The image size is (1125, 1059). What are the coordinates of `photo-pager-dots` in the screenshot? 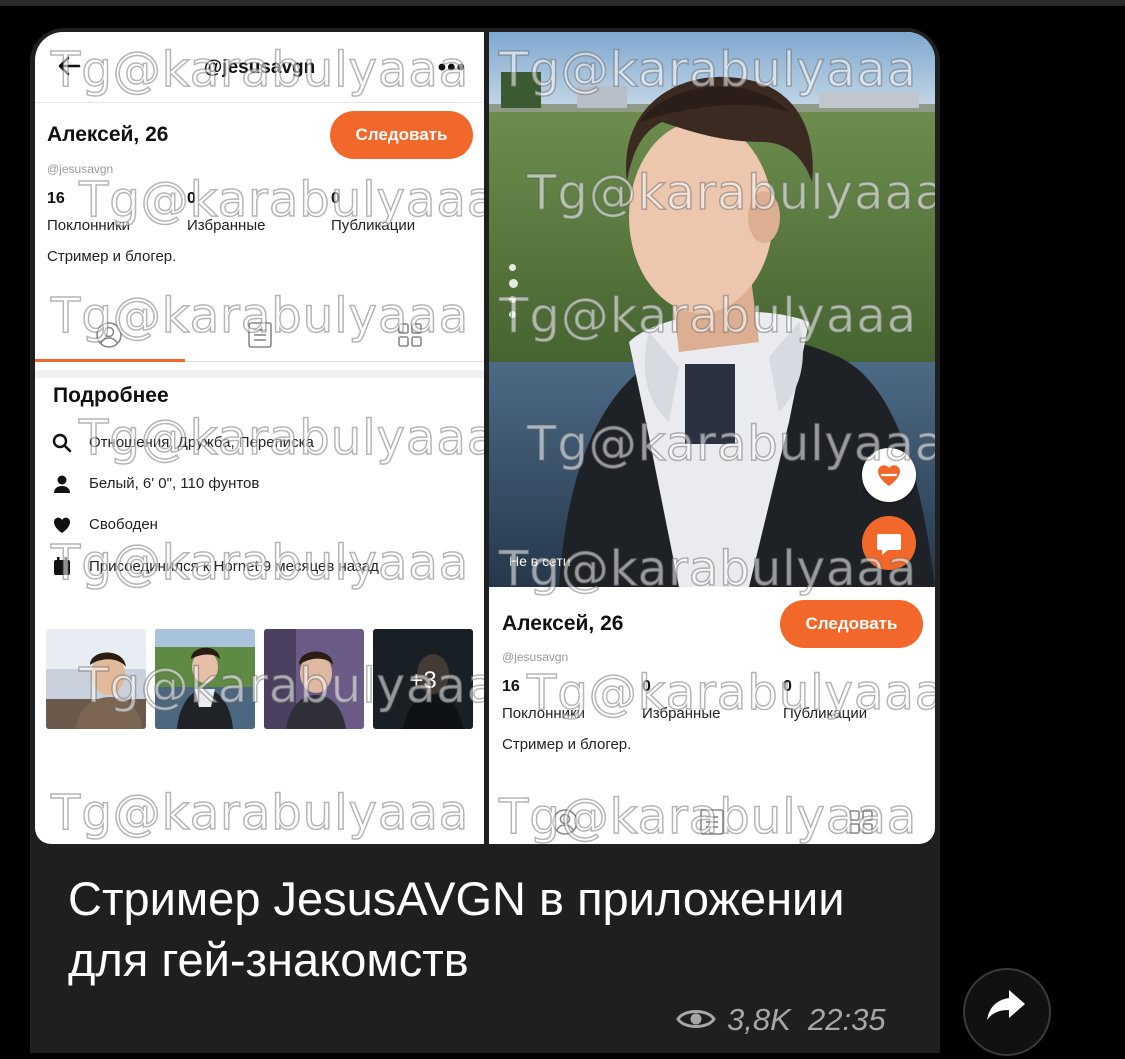 It's located at (513, 295).